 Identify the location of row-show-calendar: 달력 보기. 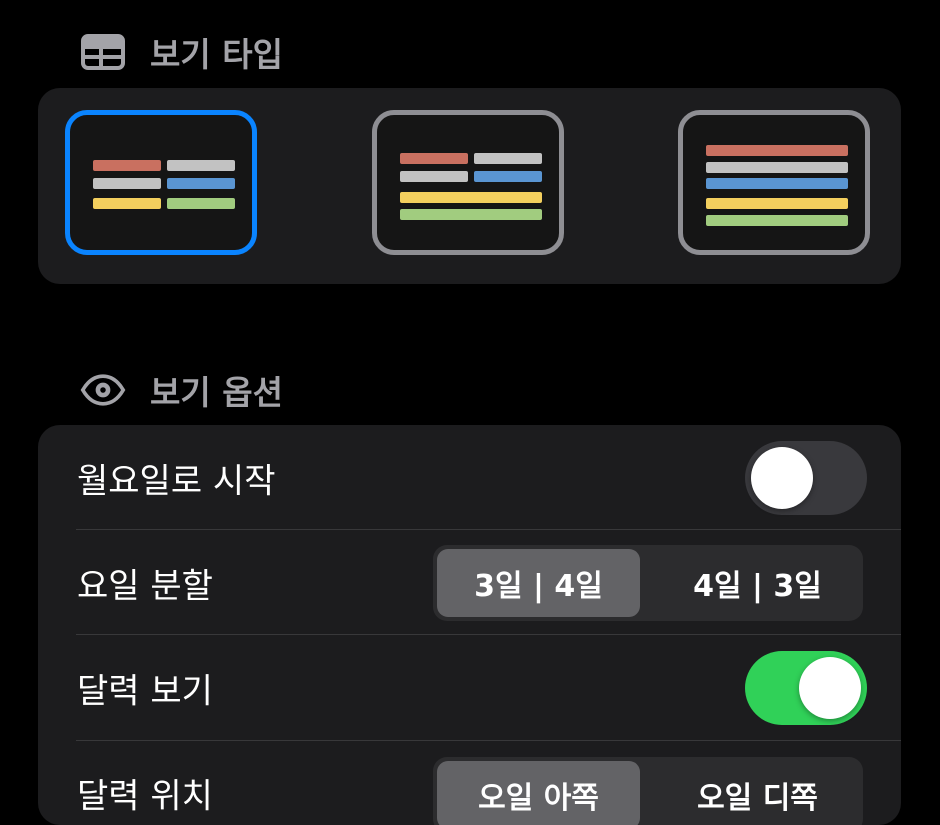
(469, 687).